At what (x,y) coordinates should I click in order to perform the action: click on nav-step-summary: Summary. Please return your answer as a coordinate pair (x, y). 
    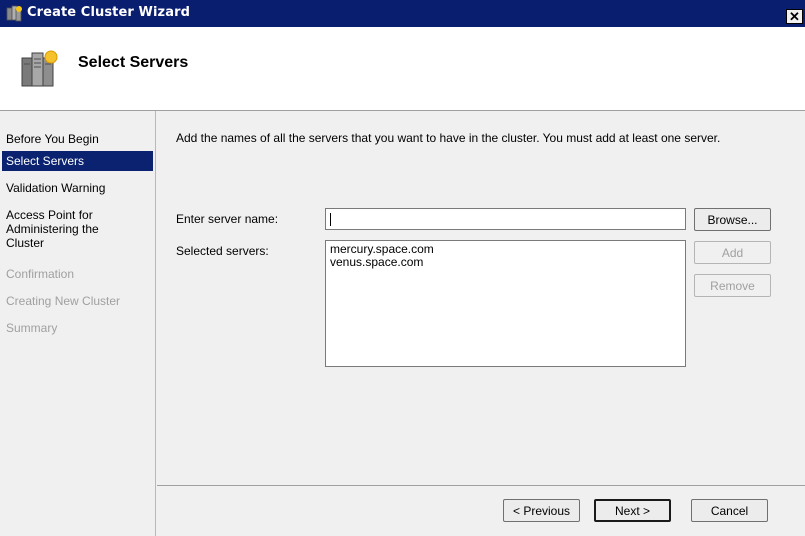
    Looking at the image, I should click on (32, 328).